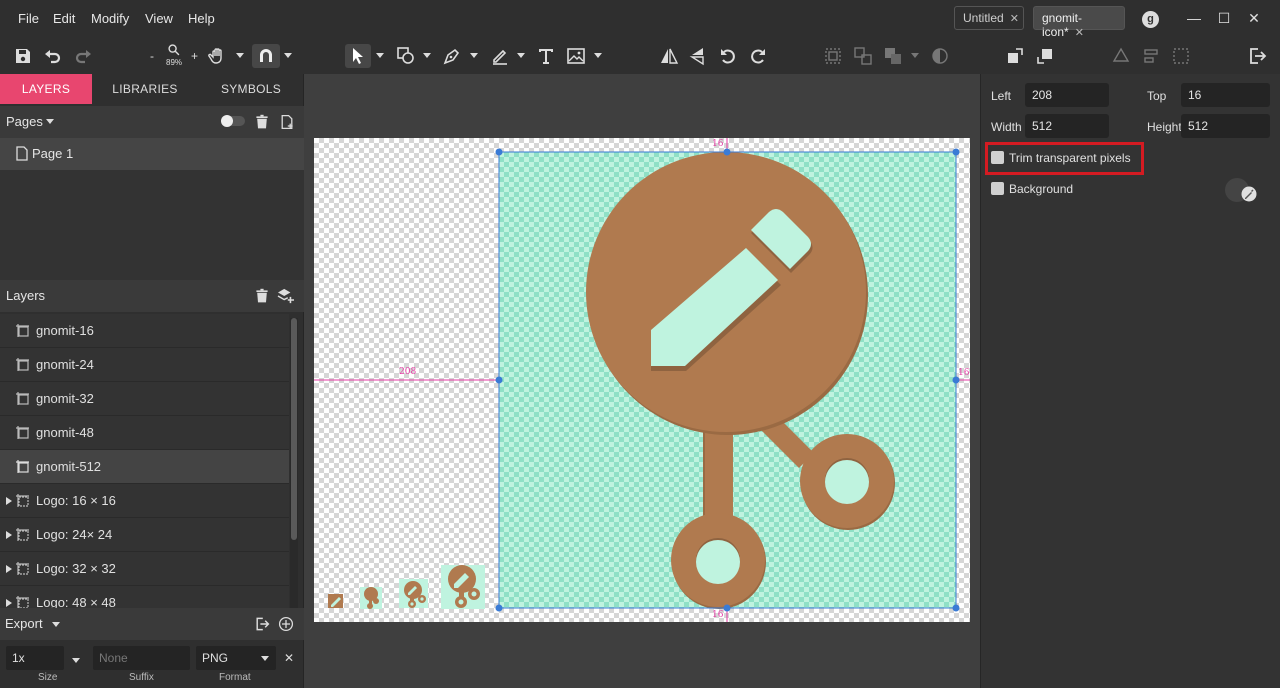 This screenshot has width=1280, height=688. I want to click on zoom-icon, so click(174, 50).